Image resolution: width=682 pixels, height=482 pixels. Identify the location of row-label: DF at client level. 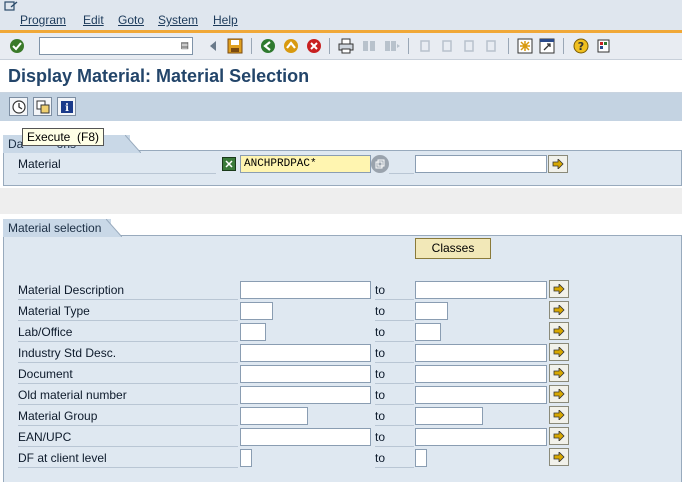
(128, 458).